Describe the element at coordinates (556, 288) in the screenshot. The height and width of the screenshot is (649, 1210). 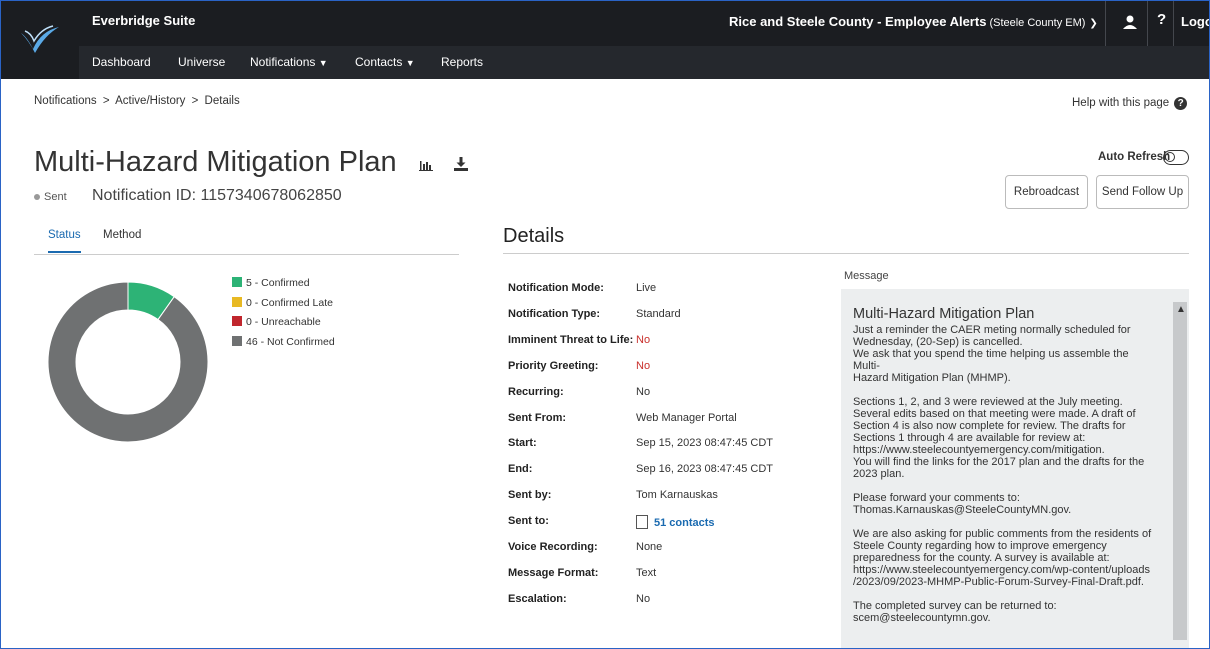
I see `detail-label: Notification Mode:` at that location.